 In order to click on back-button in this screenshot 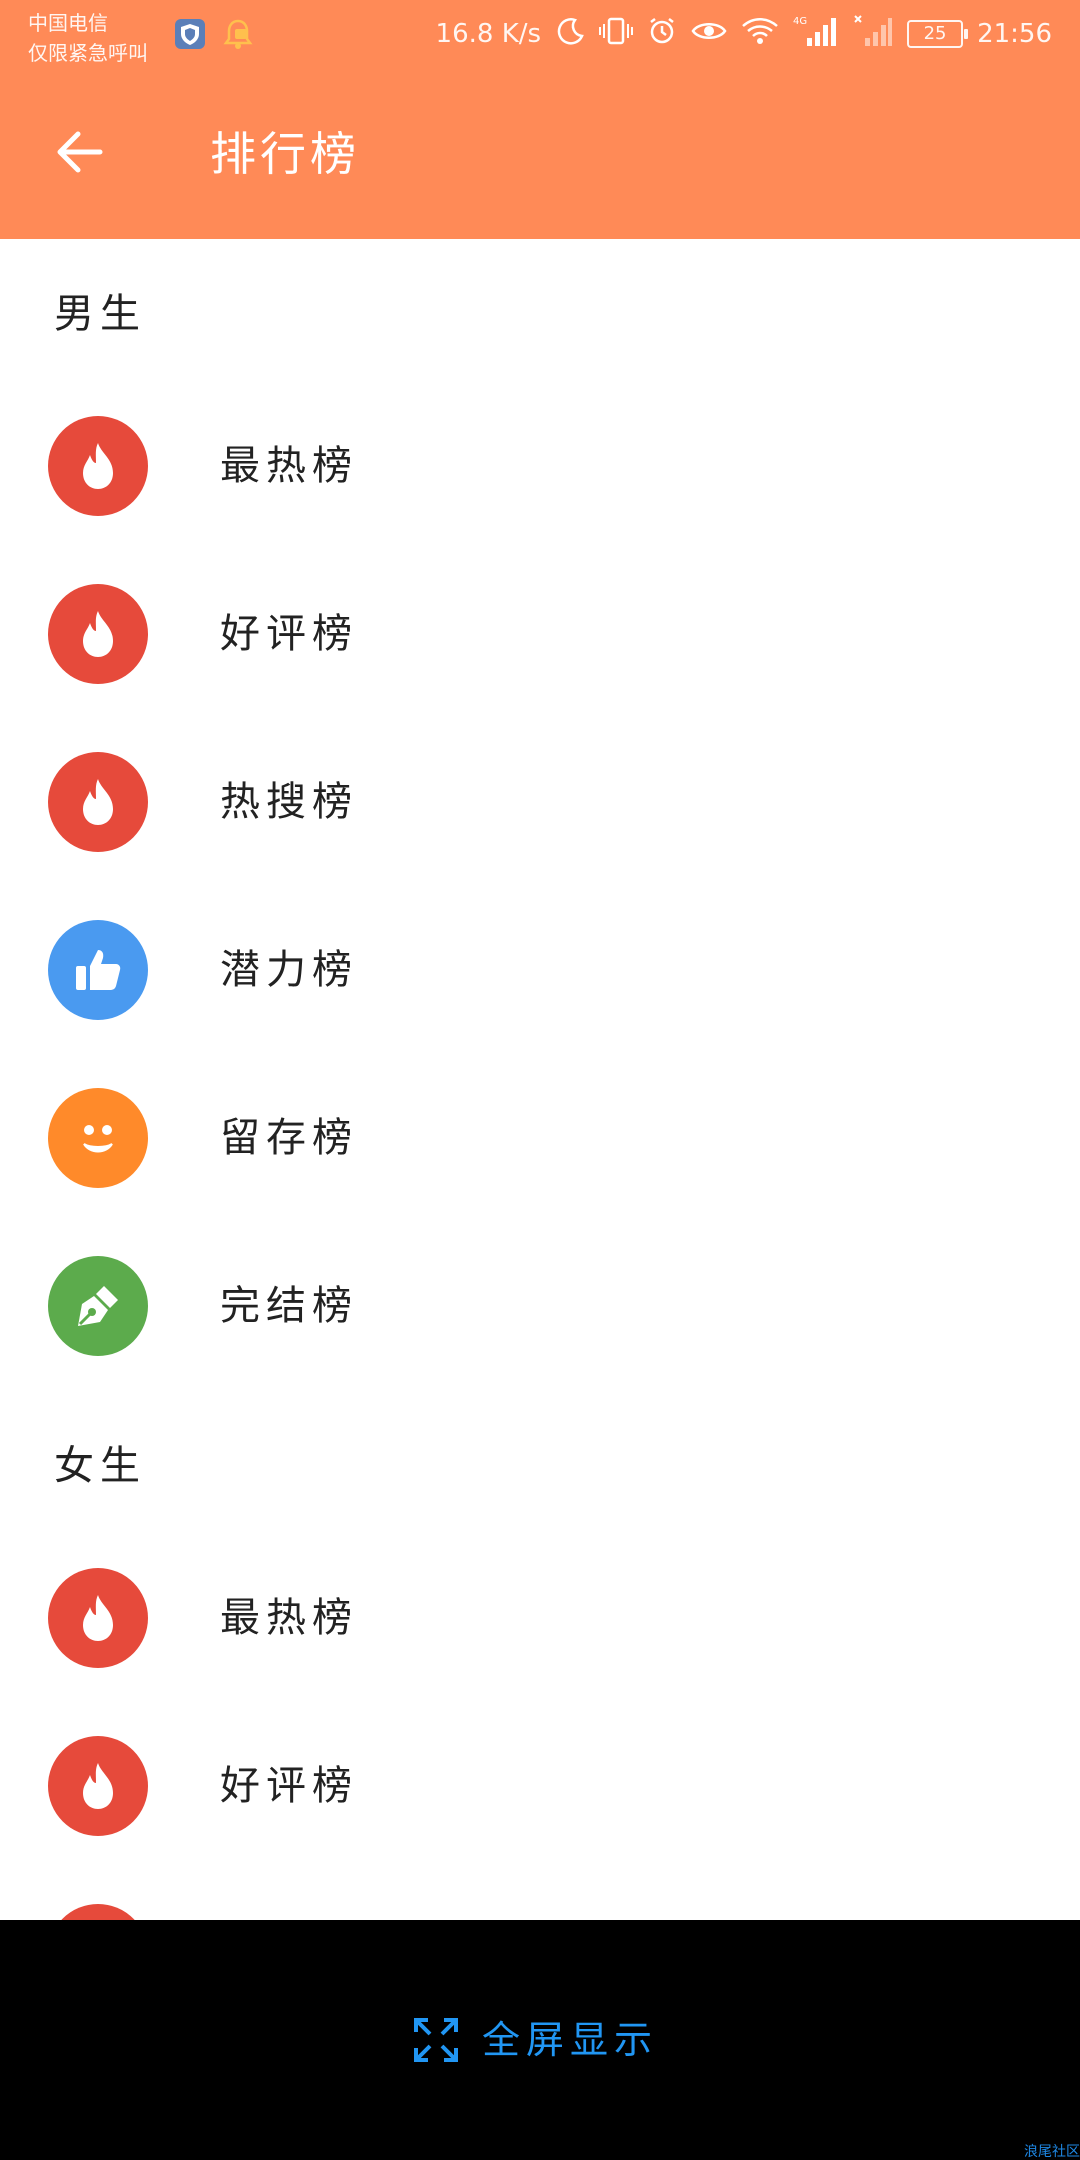, I will do `click(80, 152)`.